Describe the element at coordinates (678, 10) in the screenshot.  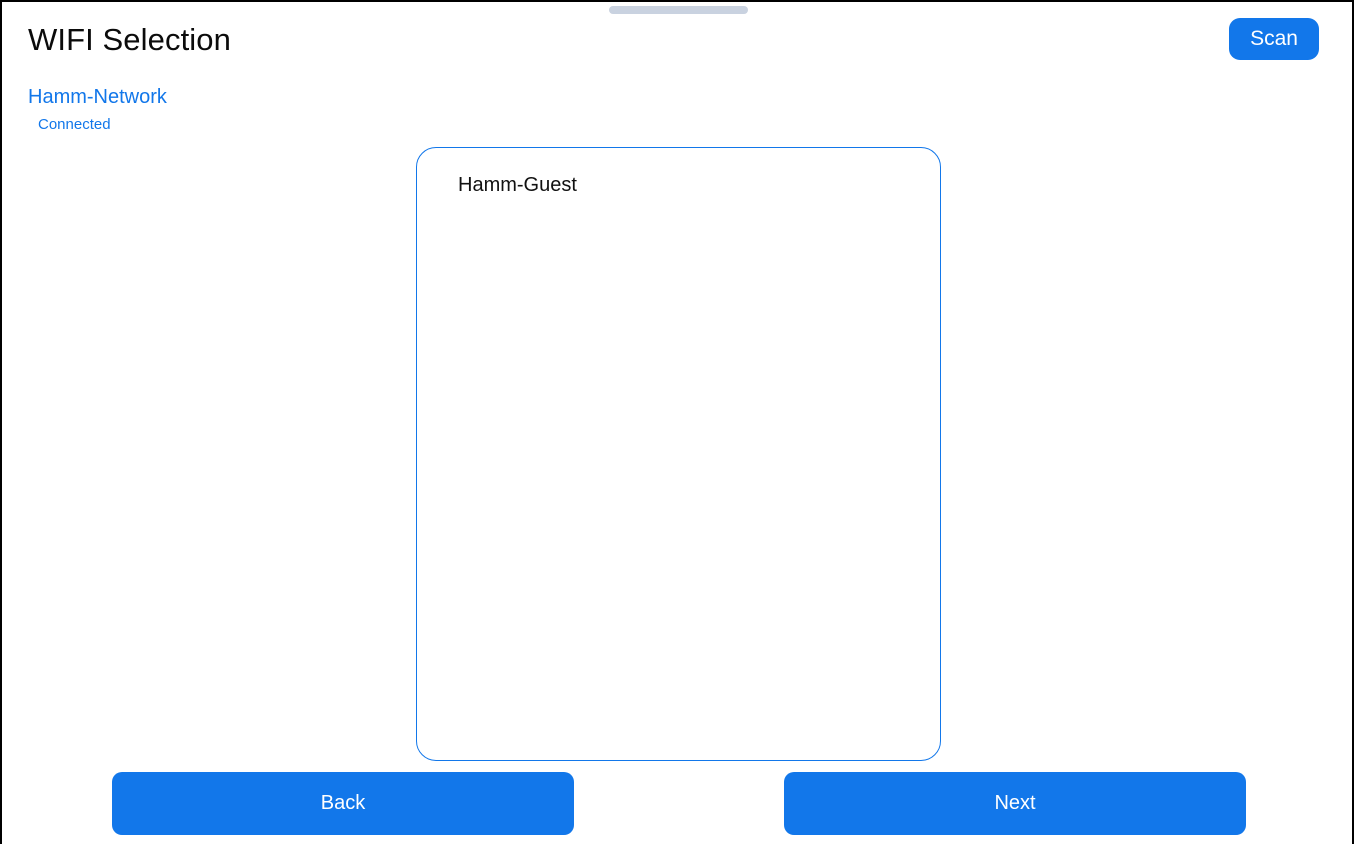
I see `sheet-grabber-handle` at that location.